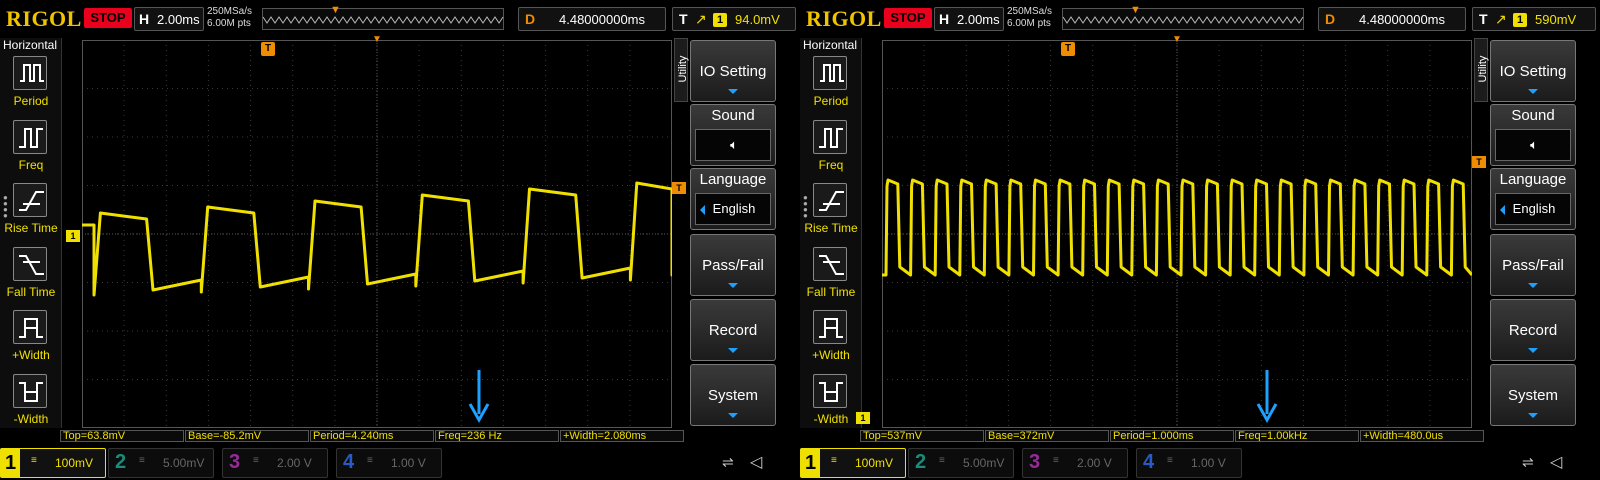 Image resolution: width=1600 pixels, height=480 pixels. Describe the element at coordinates (830, 45) in the screenshot. I see `menu-title: Horizontal` at that location.